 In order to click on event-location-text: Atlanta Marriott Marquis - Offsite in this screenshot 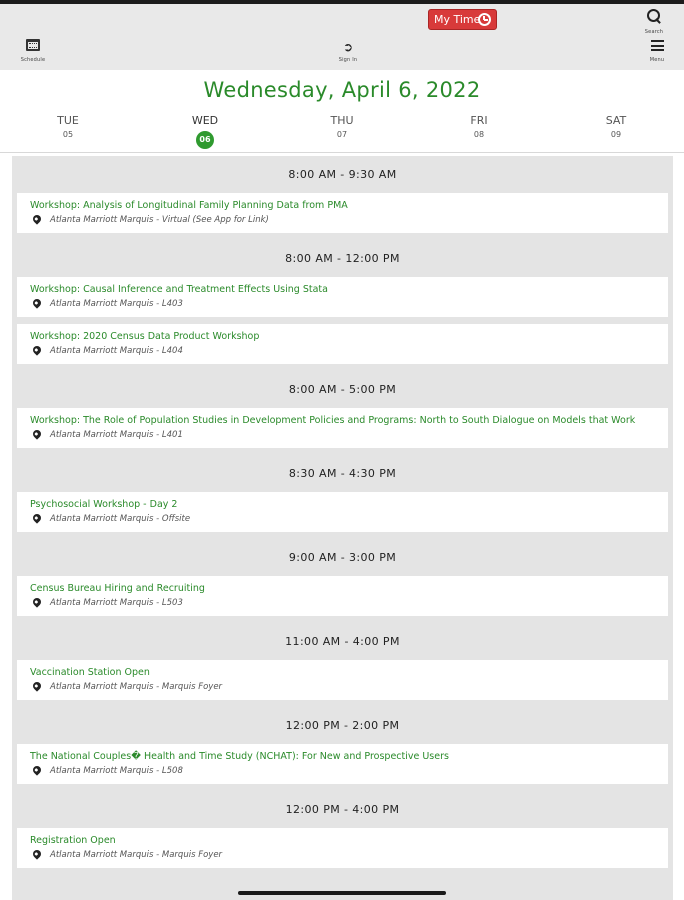, I will do `click(120, 519)`.